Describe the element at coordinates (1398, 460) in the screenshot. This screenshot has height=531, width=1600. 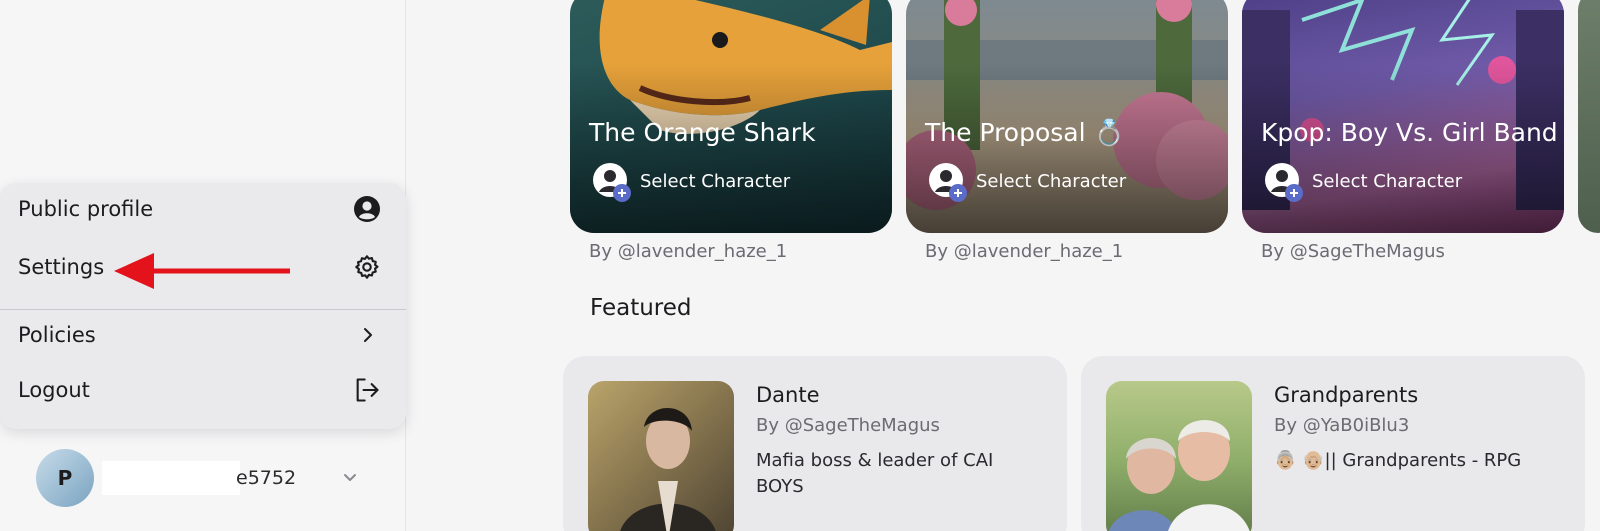
I see `featured-description: 👵🏼 👴🏼|| Grandparents - RPG` at that location.